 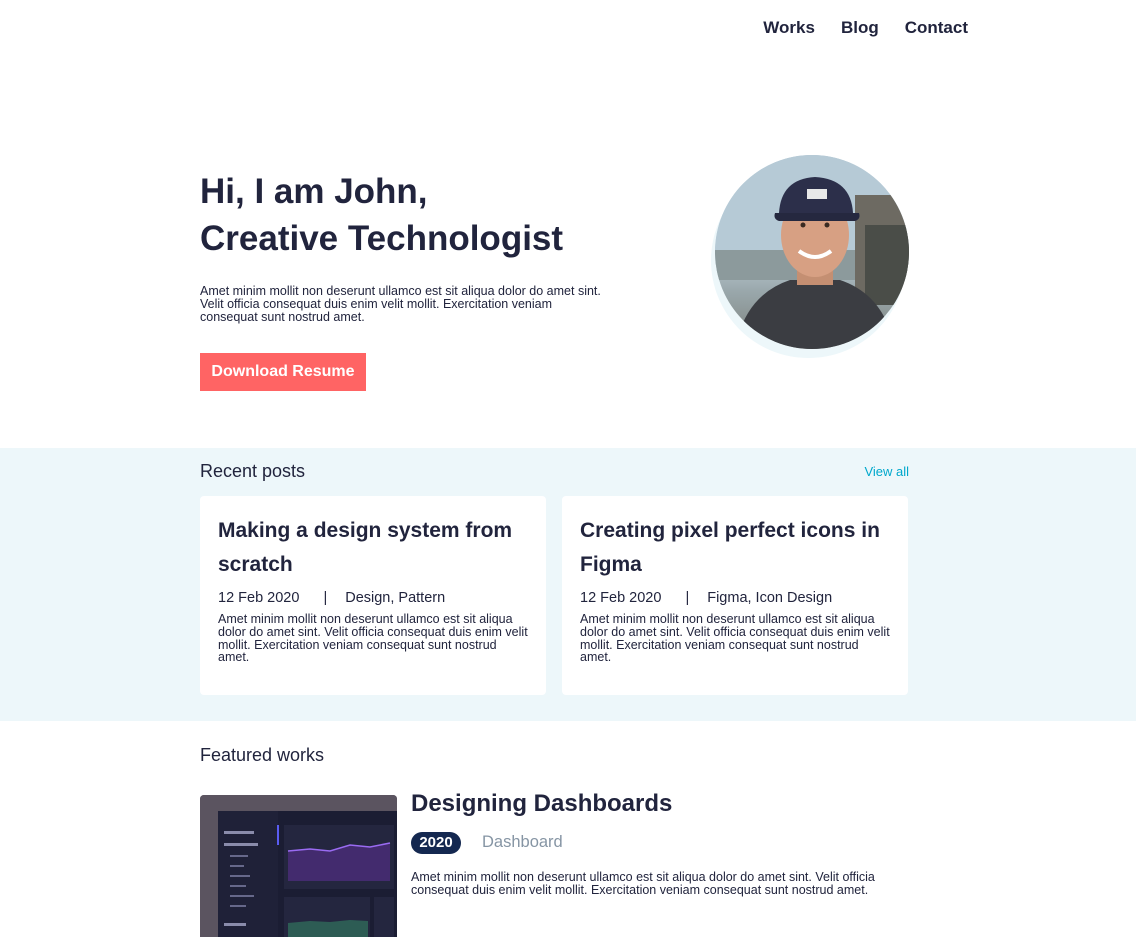 I want to click on nav-blog-link: Blog, so click(x=860, y=28).